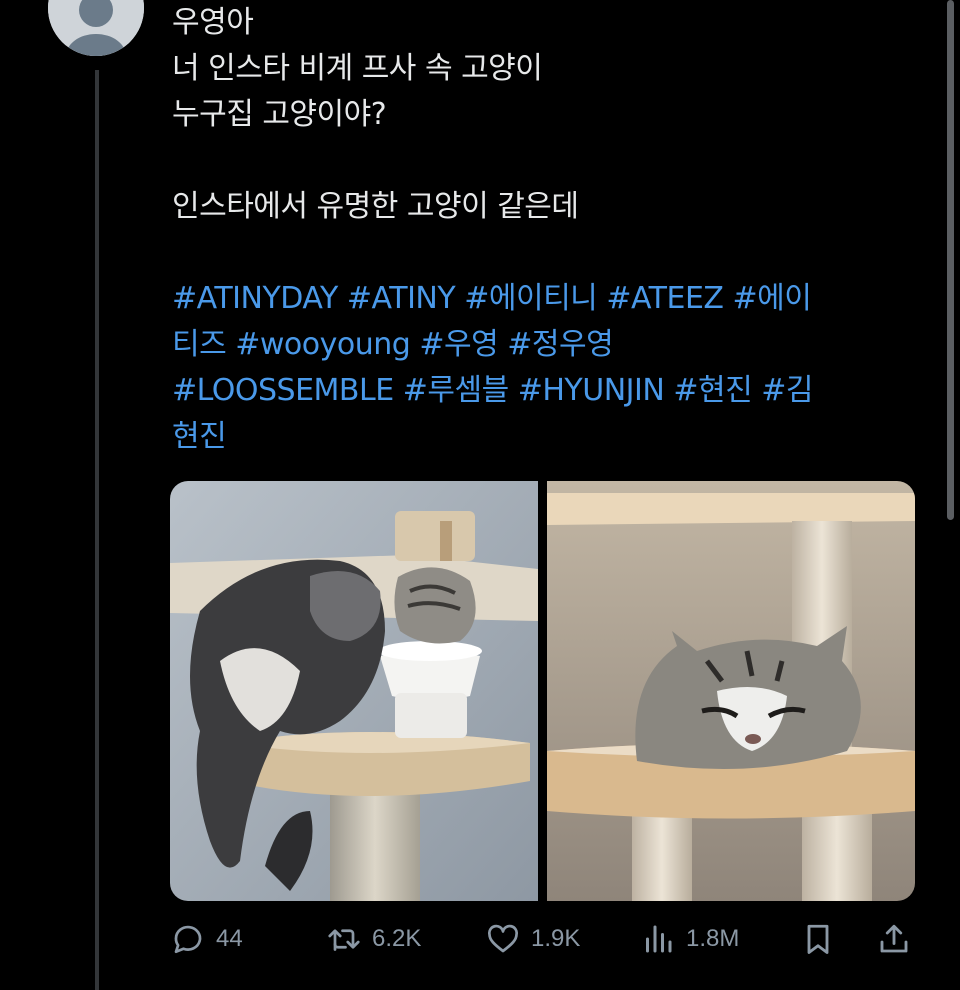  What do you see at coordinates (787, 390) in the screenshot?
I see `hashtag-link: #김` at bounding box center [787, 390].